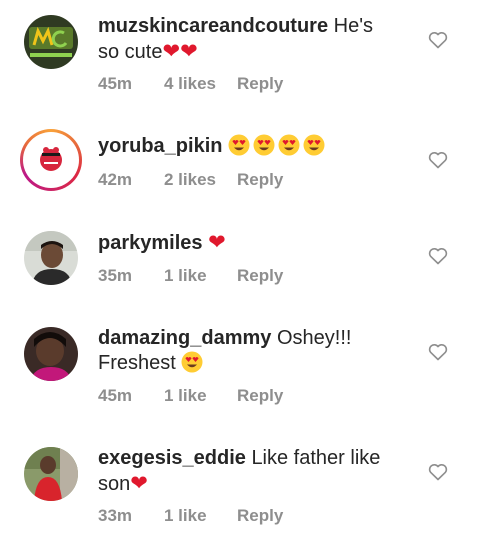 This screenshot has width=480, height=539. Describe the element at coordinates (248, 39) in the screenshot. I see `comment-text: muzskincareandcouture He's so cute❤❤` at that location.